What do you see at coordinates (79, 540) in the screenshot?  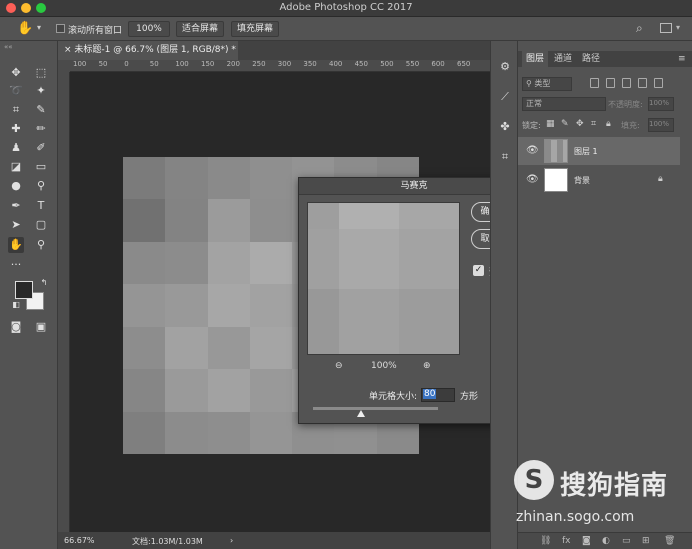 I see `status-zoom: 66.67%` at bounding box center [79, 540].